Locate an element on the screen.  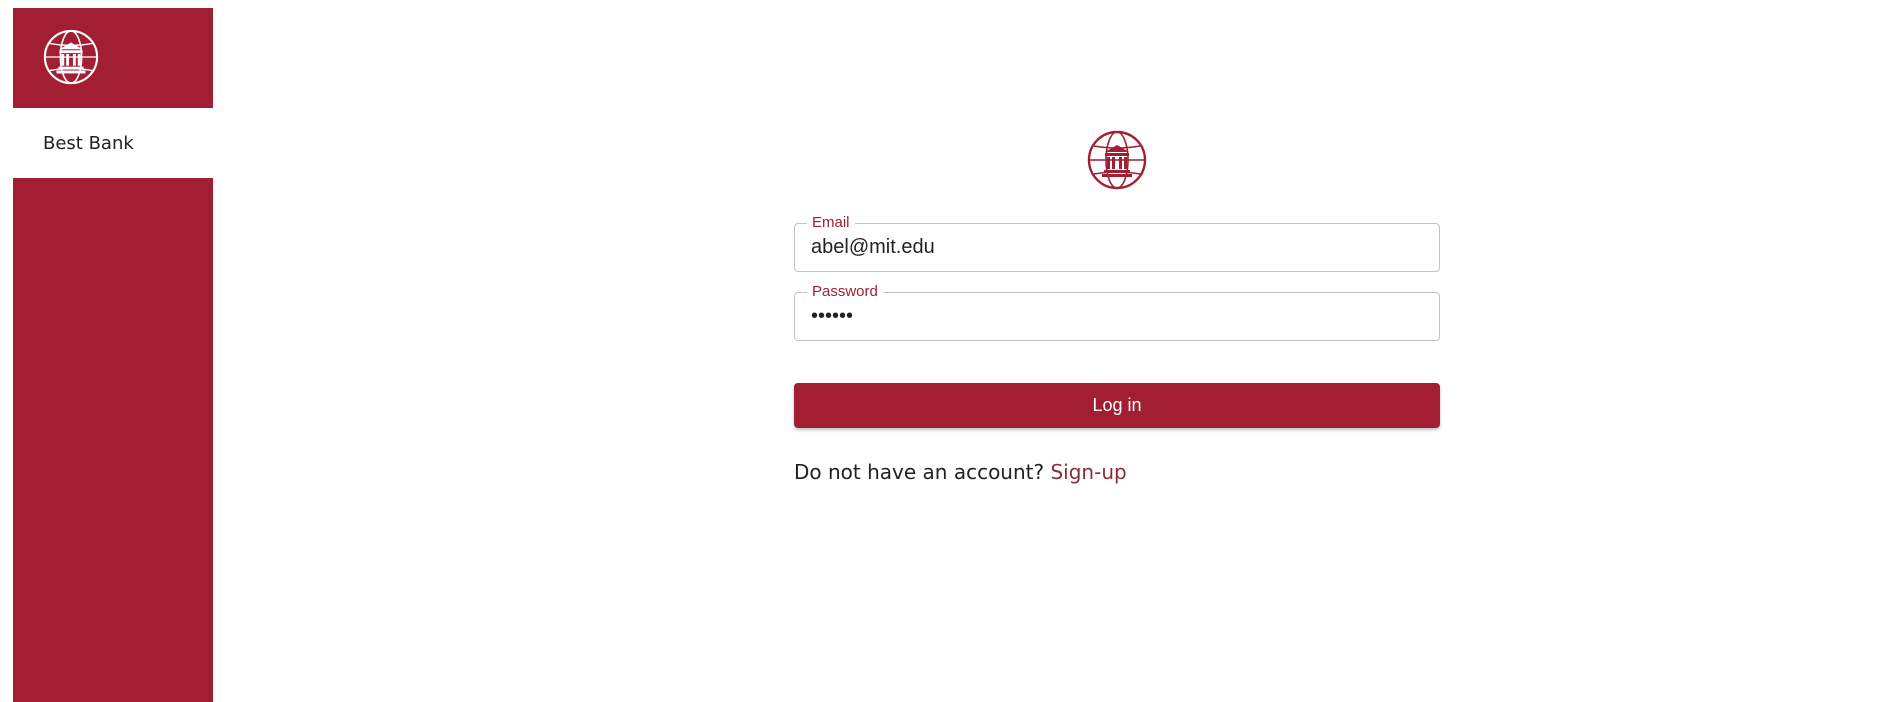
signup-prompt-line: Do not have an account? Sign-up is located at coordinates (960, 472).